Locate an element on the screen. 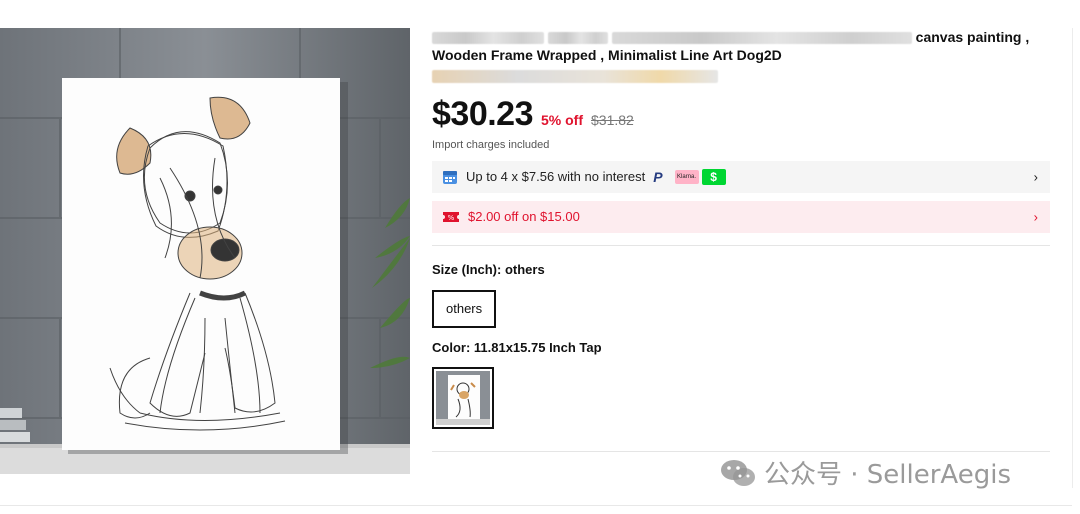 The width and height of the screenshot is (1080, 514). wechat-icon is located at coordinates (738, 472).